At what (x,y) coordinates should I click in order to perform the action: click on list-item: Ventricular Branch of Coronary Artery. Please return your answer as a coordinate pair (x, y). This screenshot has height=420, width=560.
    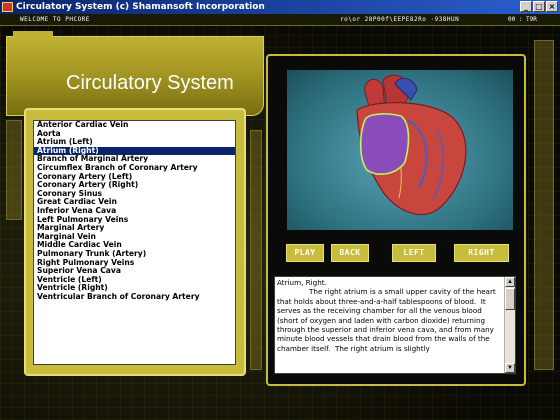
    Looking at the image, I should click on (134, 297).